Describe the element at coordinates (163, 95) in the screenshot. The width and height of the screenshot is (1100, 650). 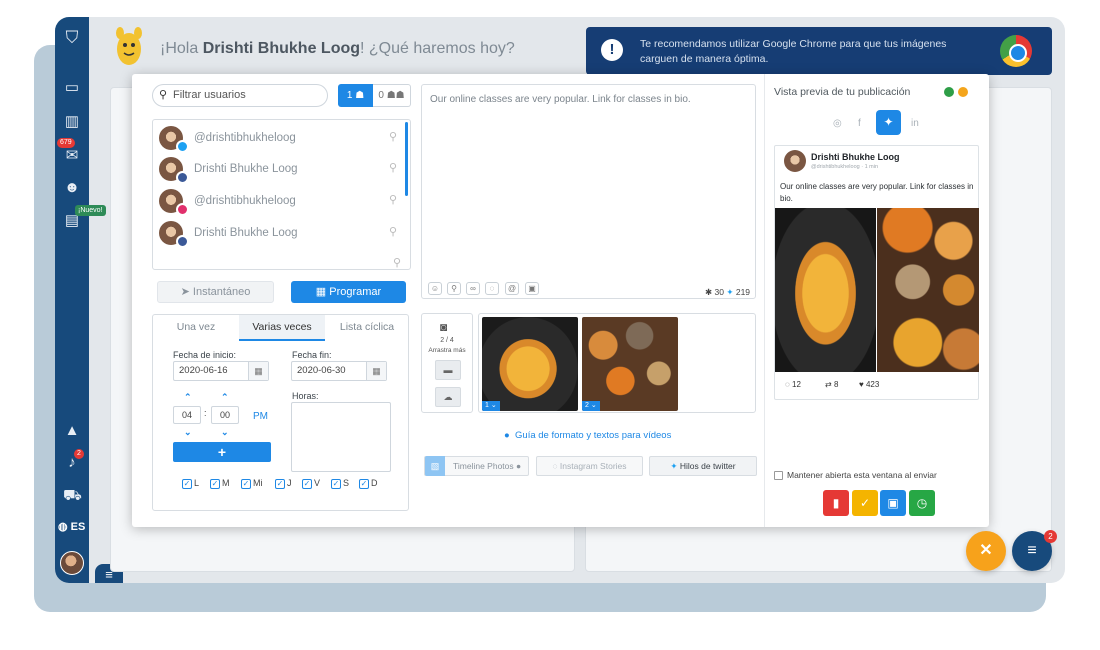
I see `search-icon: ⚲` at that location.